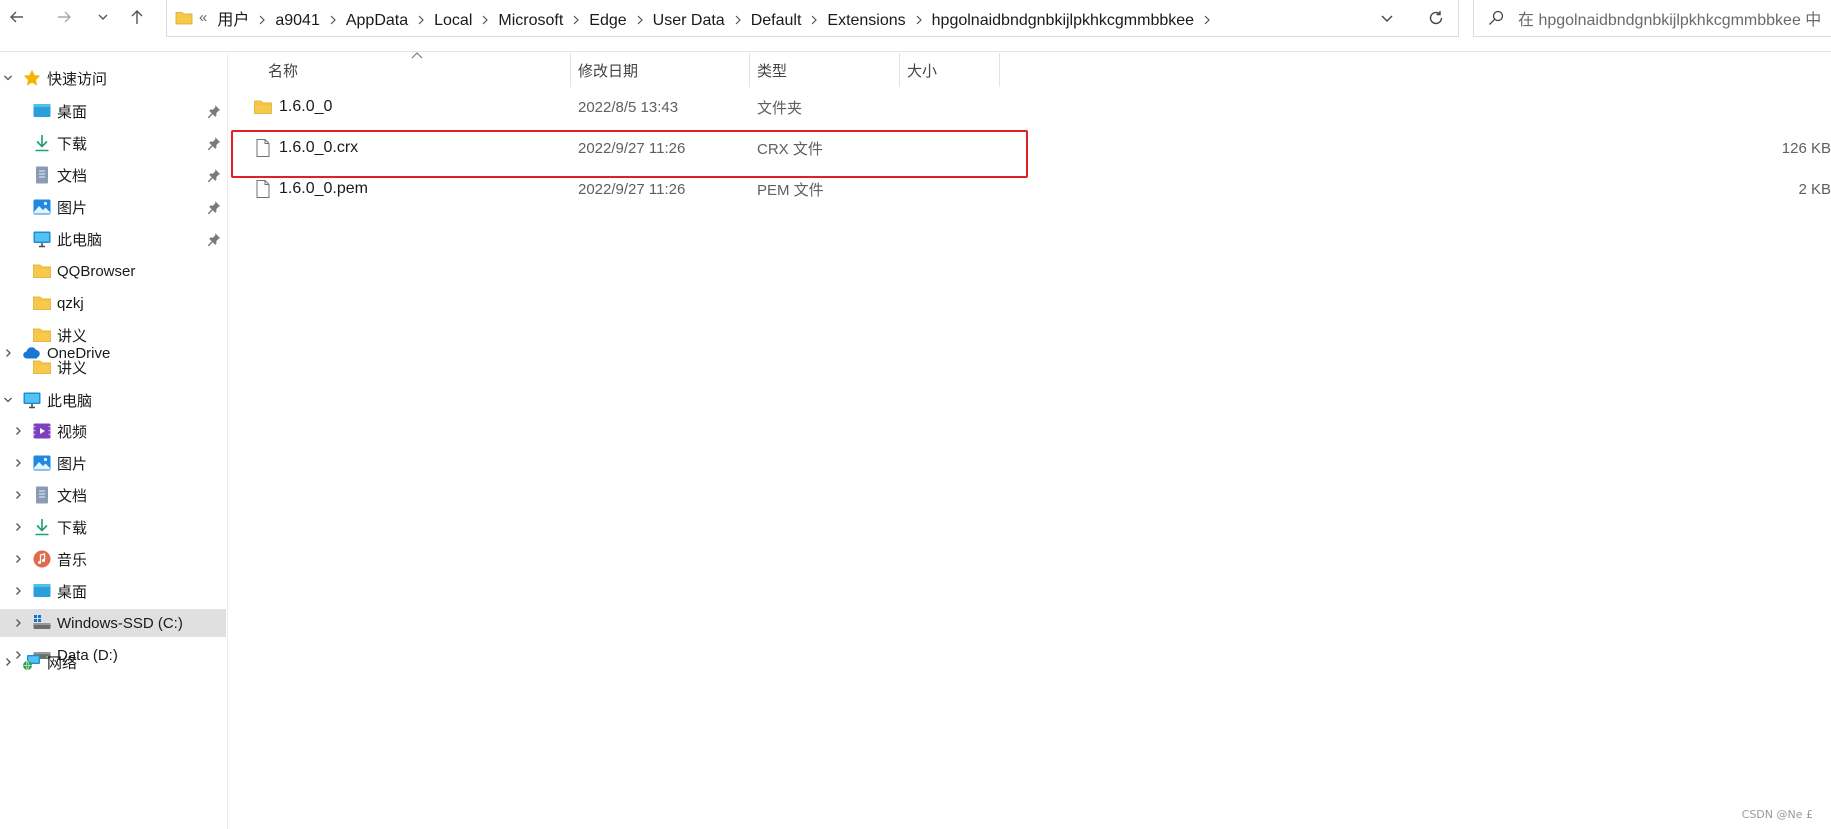  I want to click on breadcrumb-item: AppData, so click(377, 20).